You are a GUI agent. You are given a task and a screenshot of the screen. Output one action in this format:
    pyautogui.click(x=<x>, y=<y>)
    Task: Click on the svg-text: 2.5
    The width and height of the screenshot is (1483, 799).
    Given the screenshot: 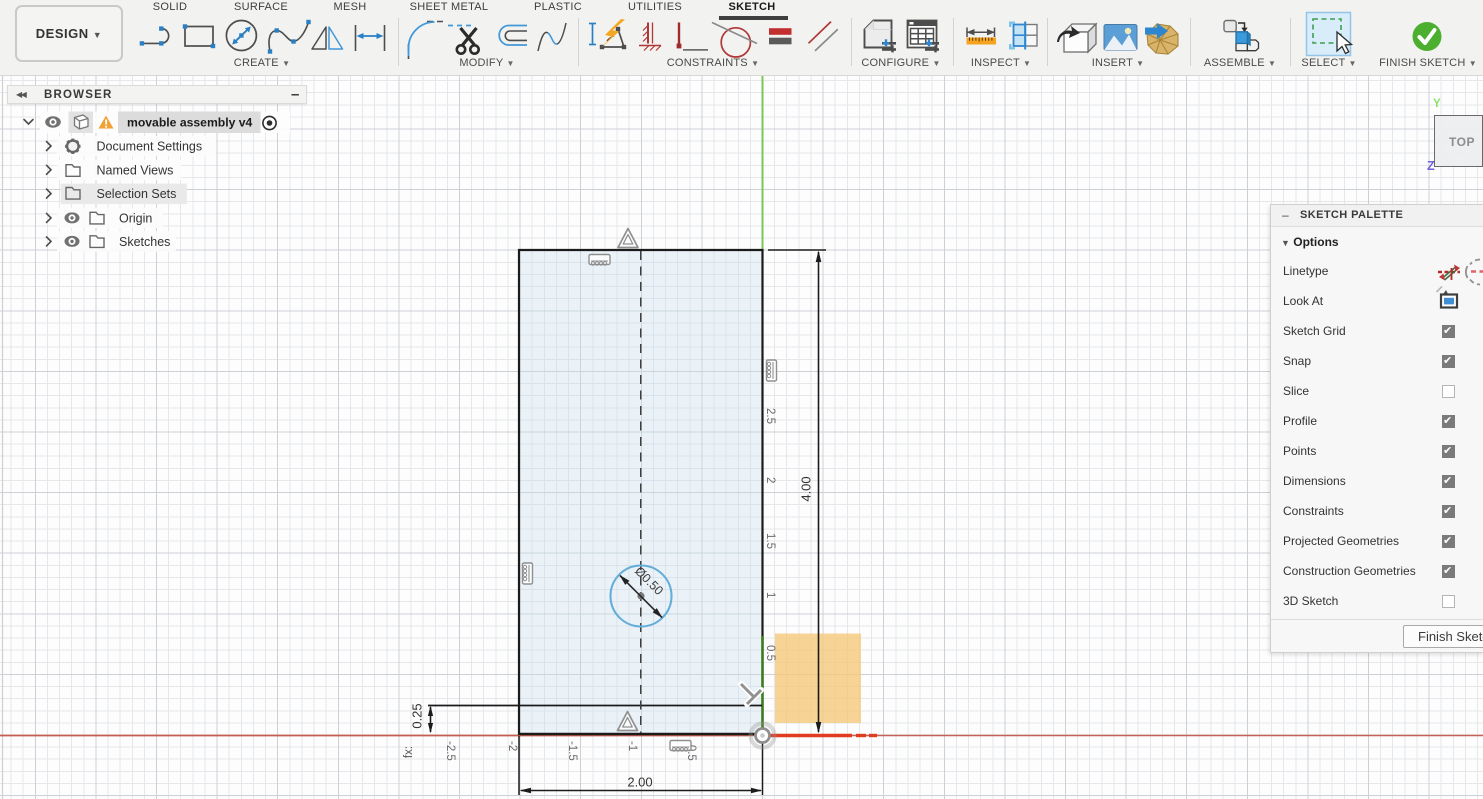 What is the action you would take?
    pyautogui.click(x=770, y=416)
    